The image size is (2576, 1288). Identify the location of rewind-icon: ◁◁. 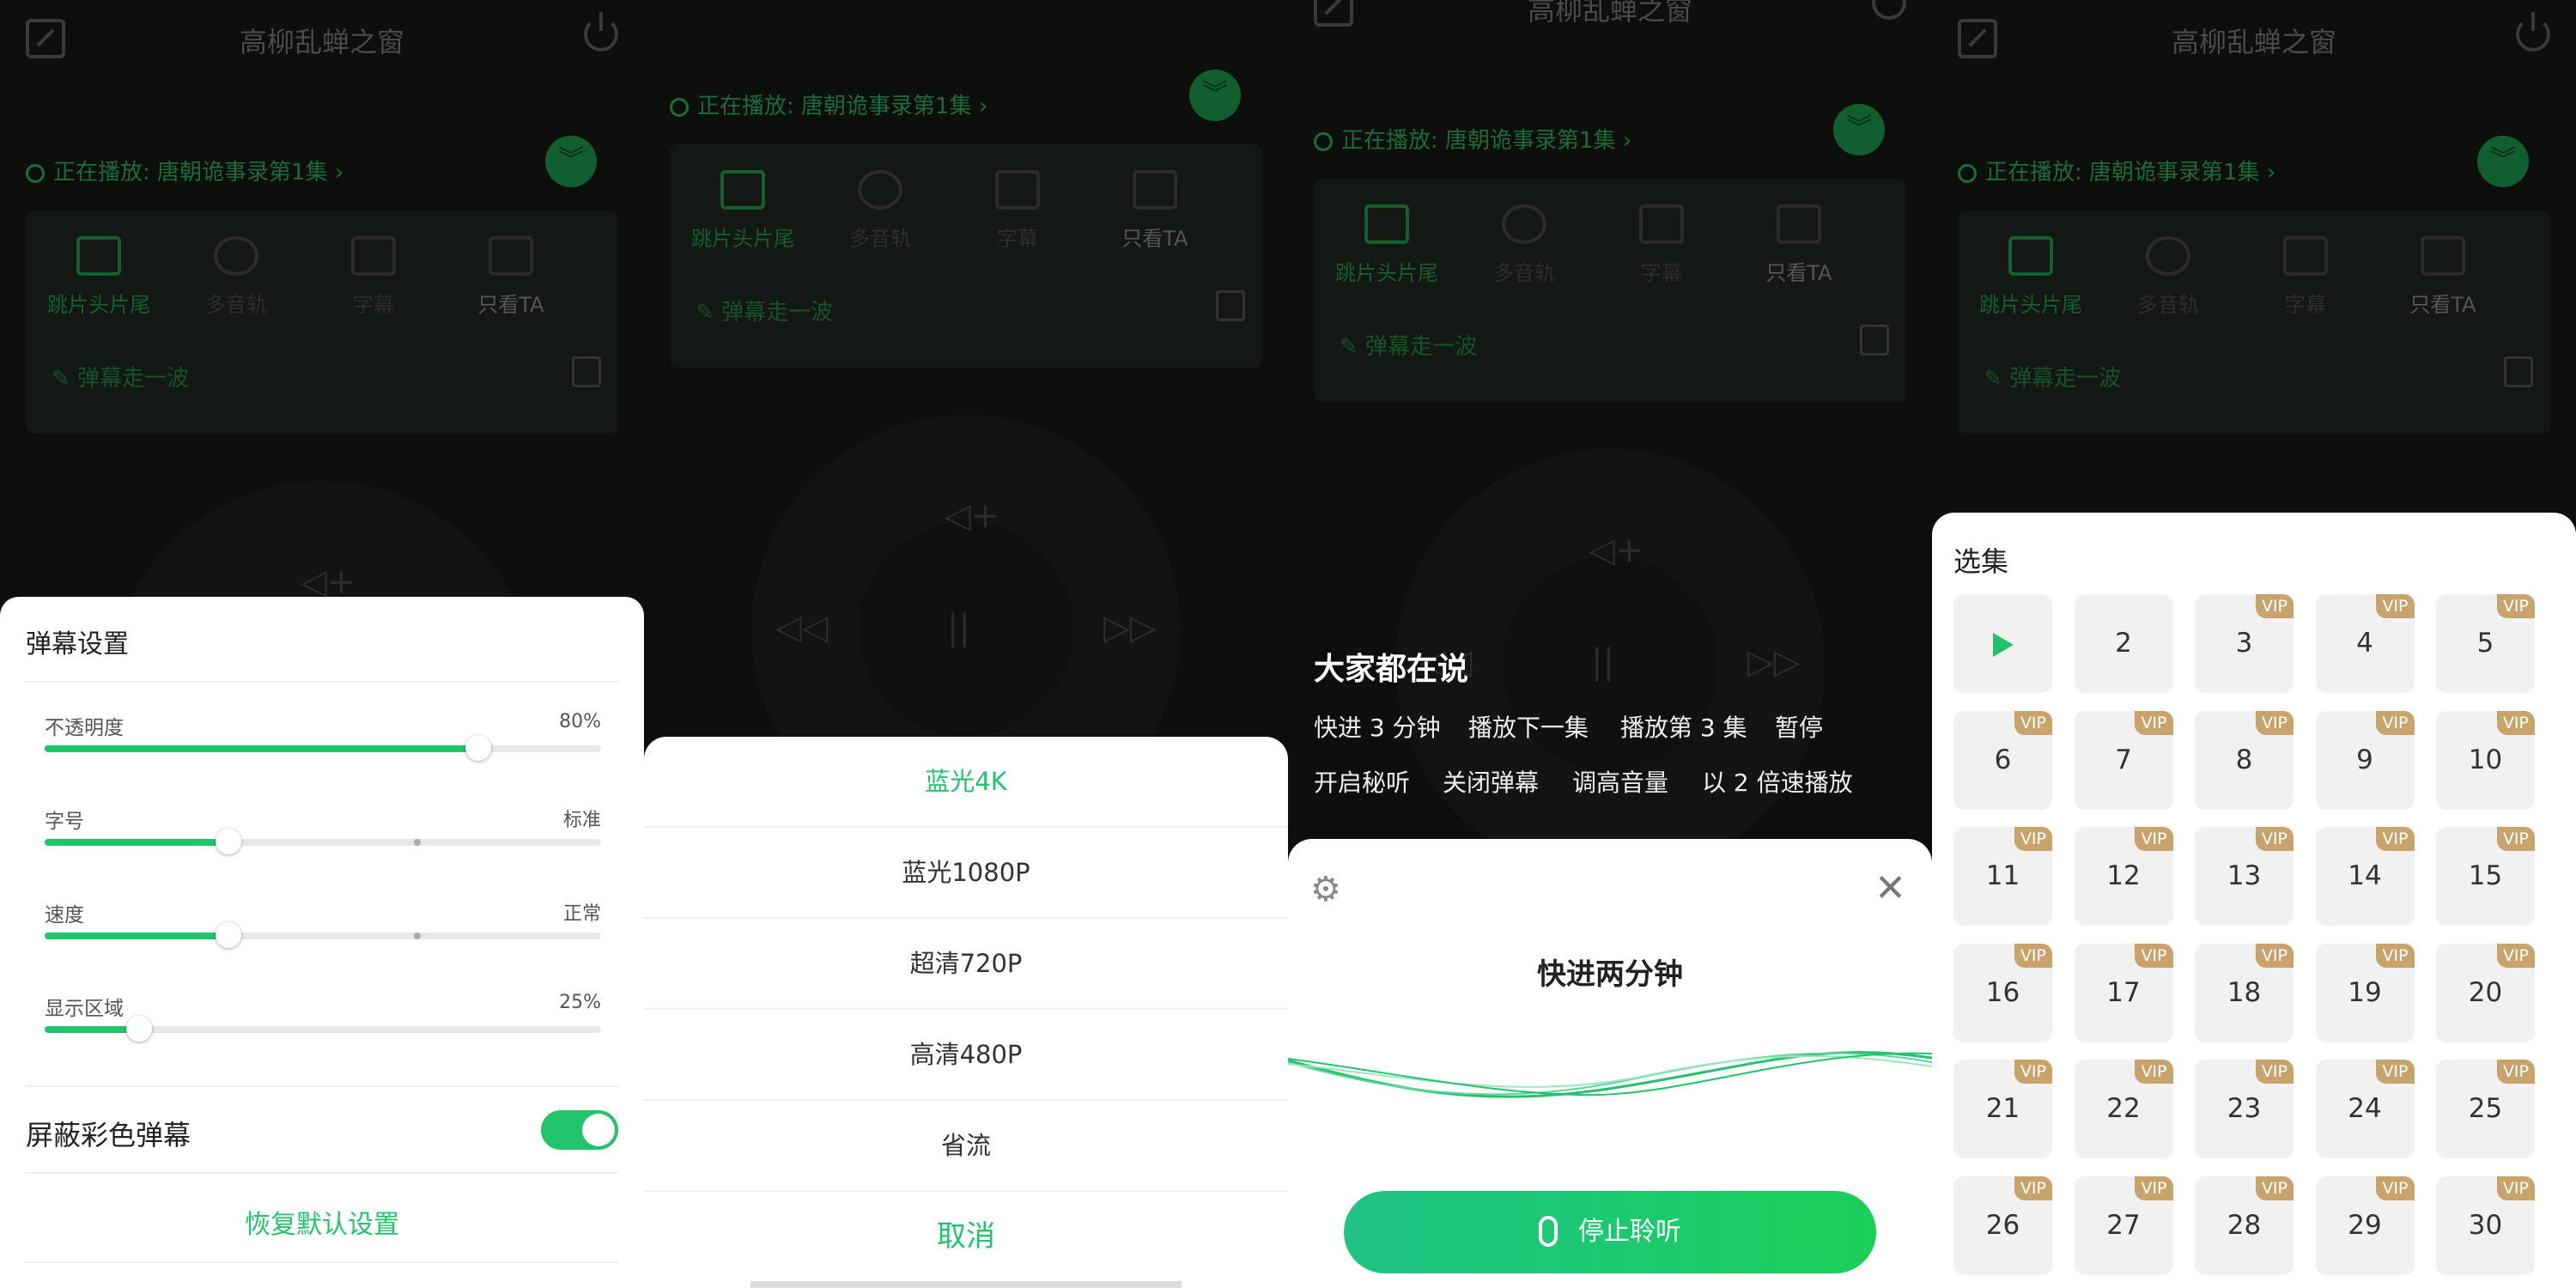
(802, 627).